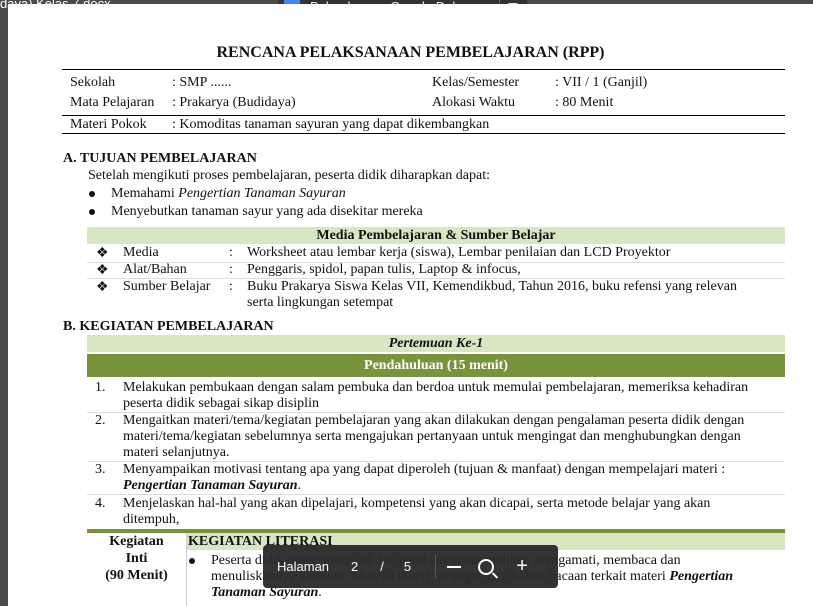  I want to click on mapel-label: Mata Pelajaran, so click(112, 102).